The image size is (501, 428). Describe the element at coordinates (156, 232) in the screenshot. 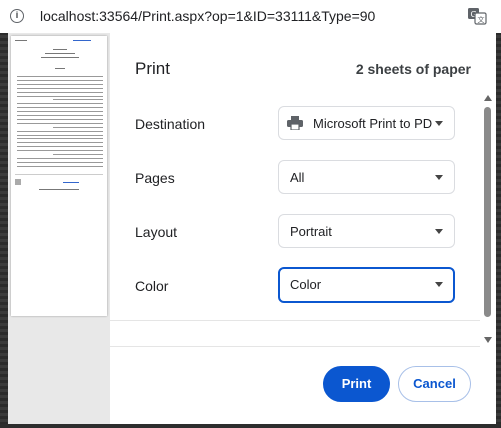

I see `layout-label: Layout` at that location.